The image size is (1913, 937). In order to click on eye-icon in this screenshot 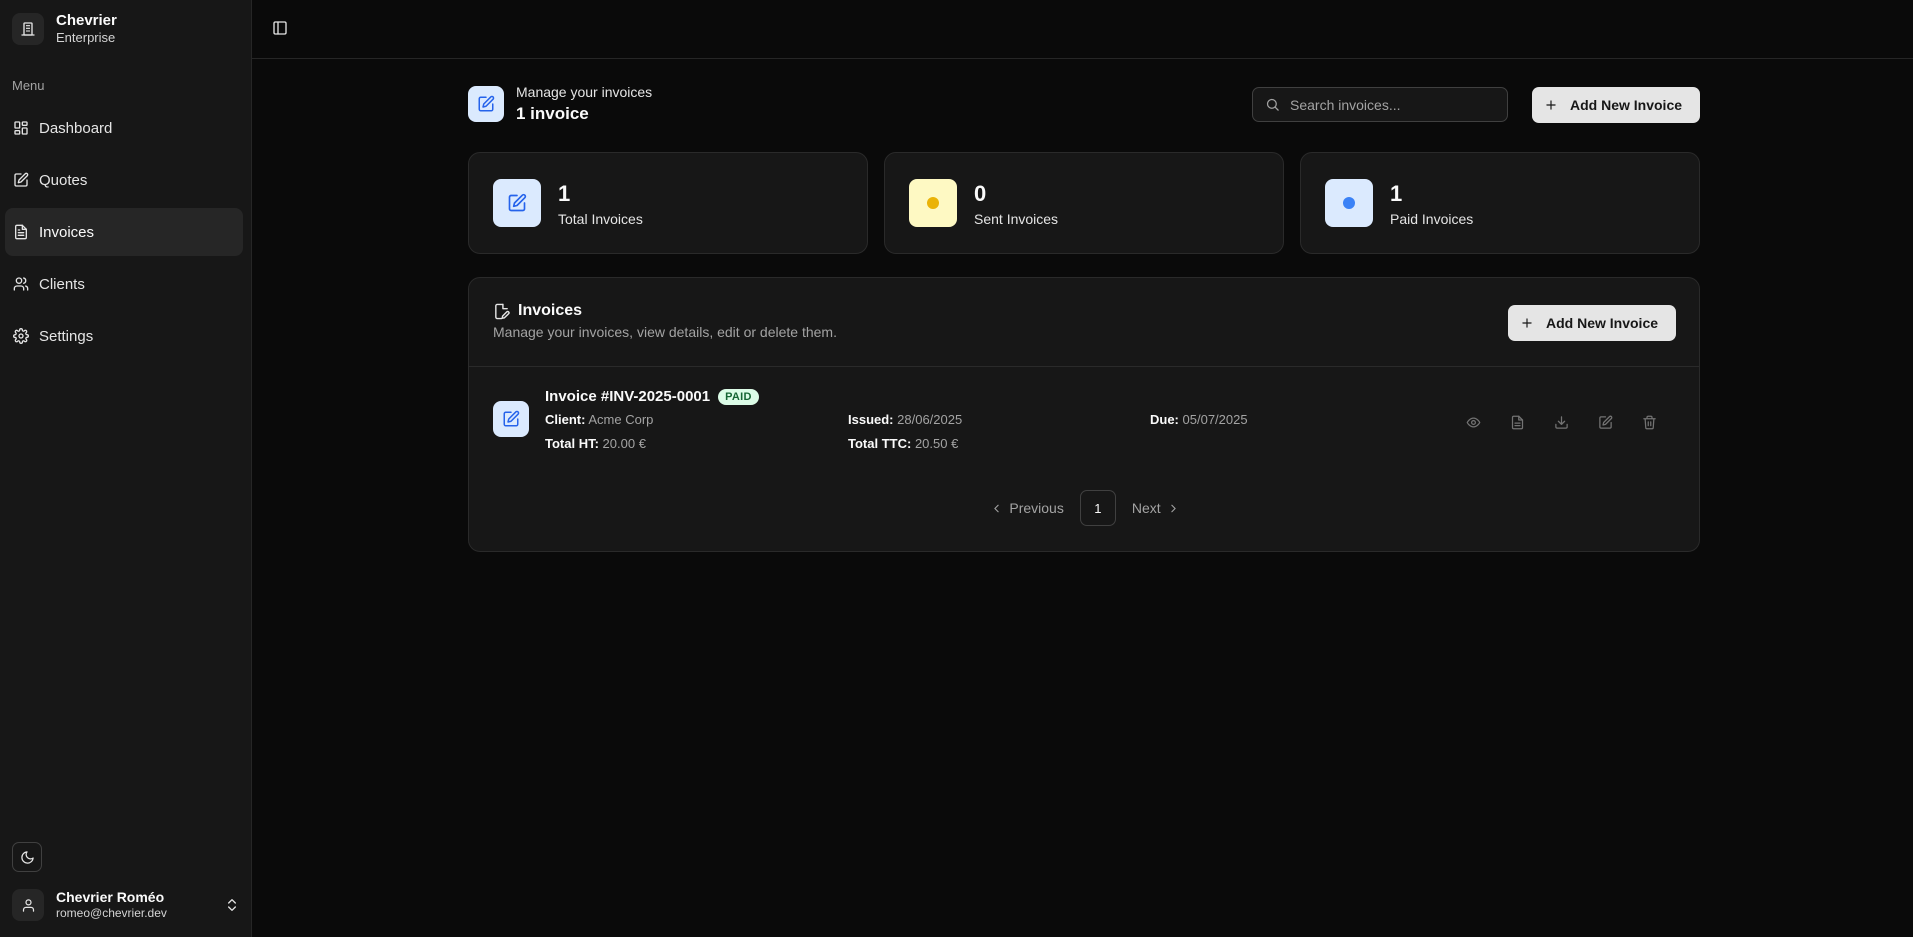, I will do `click(1473, 422)`.